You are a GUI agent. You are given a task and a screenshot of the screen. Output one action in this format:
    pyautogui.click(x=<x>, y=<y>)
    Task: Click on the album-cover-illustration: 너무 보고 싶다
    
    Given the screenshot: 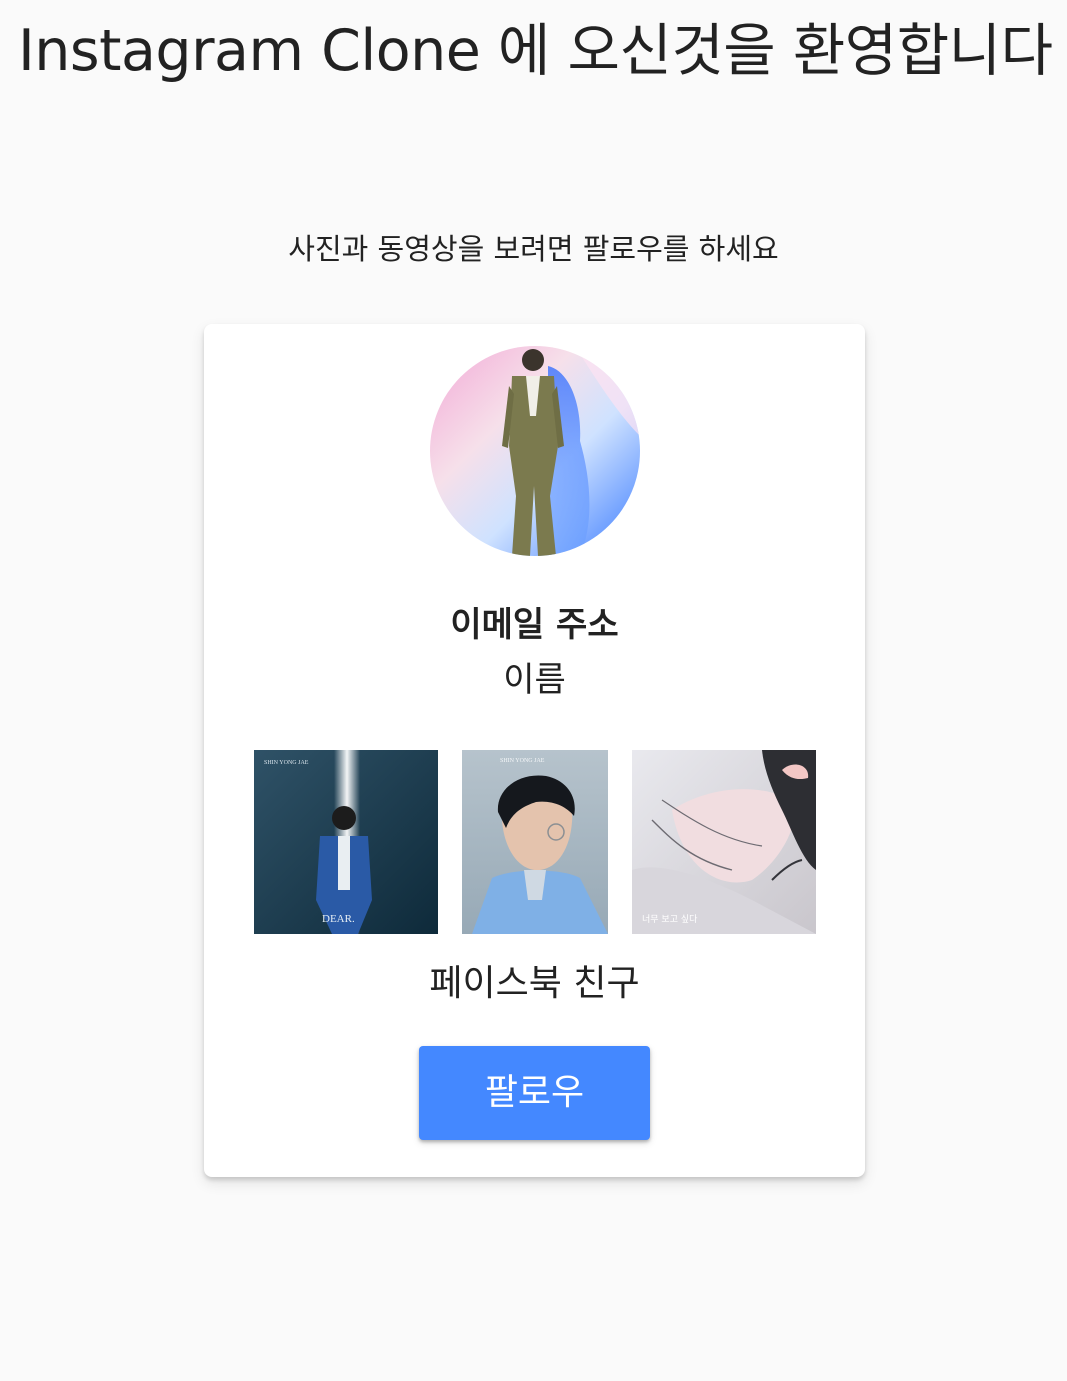 What is the action you would take?
    pyautogui.click(x=724, y=842)
    